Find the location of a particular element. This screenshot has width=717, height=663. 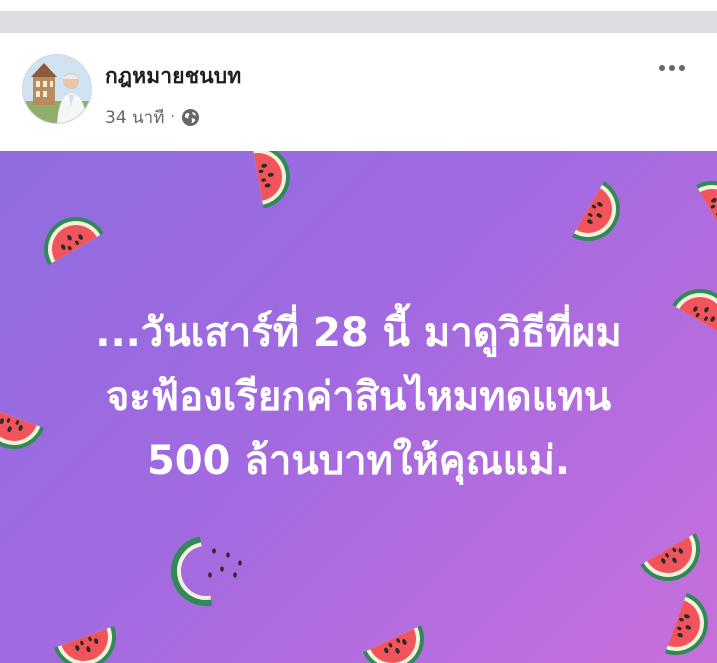

more-options-button is located at coordinates (672, 68).